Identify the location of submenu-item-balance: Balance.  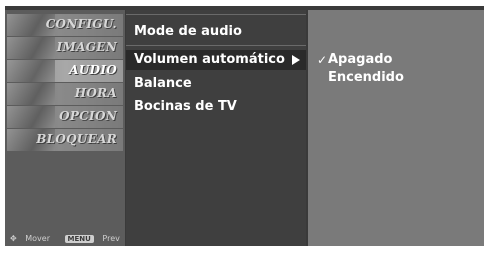
(163, 83).